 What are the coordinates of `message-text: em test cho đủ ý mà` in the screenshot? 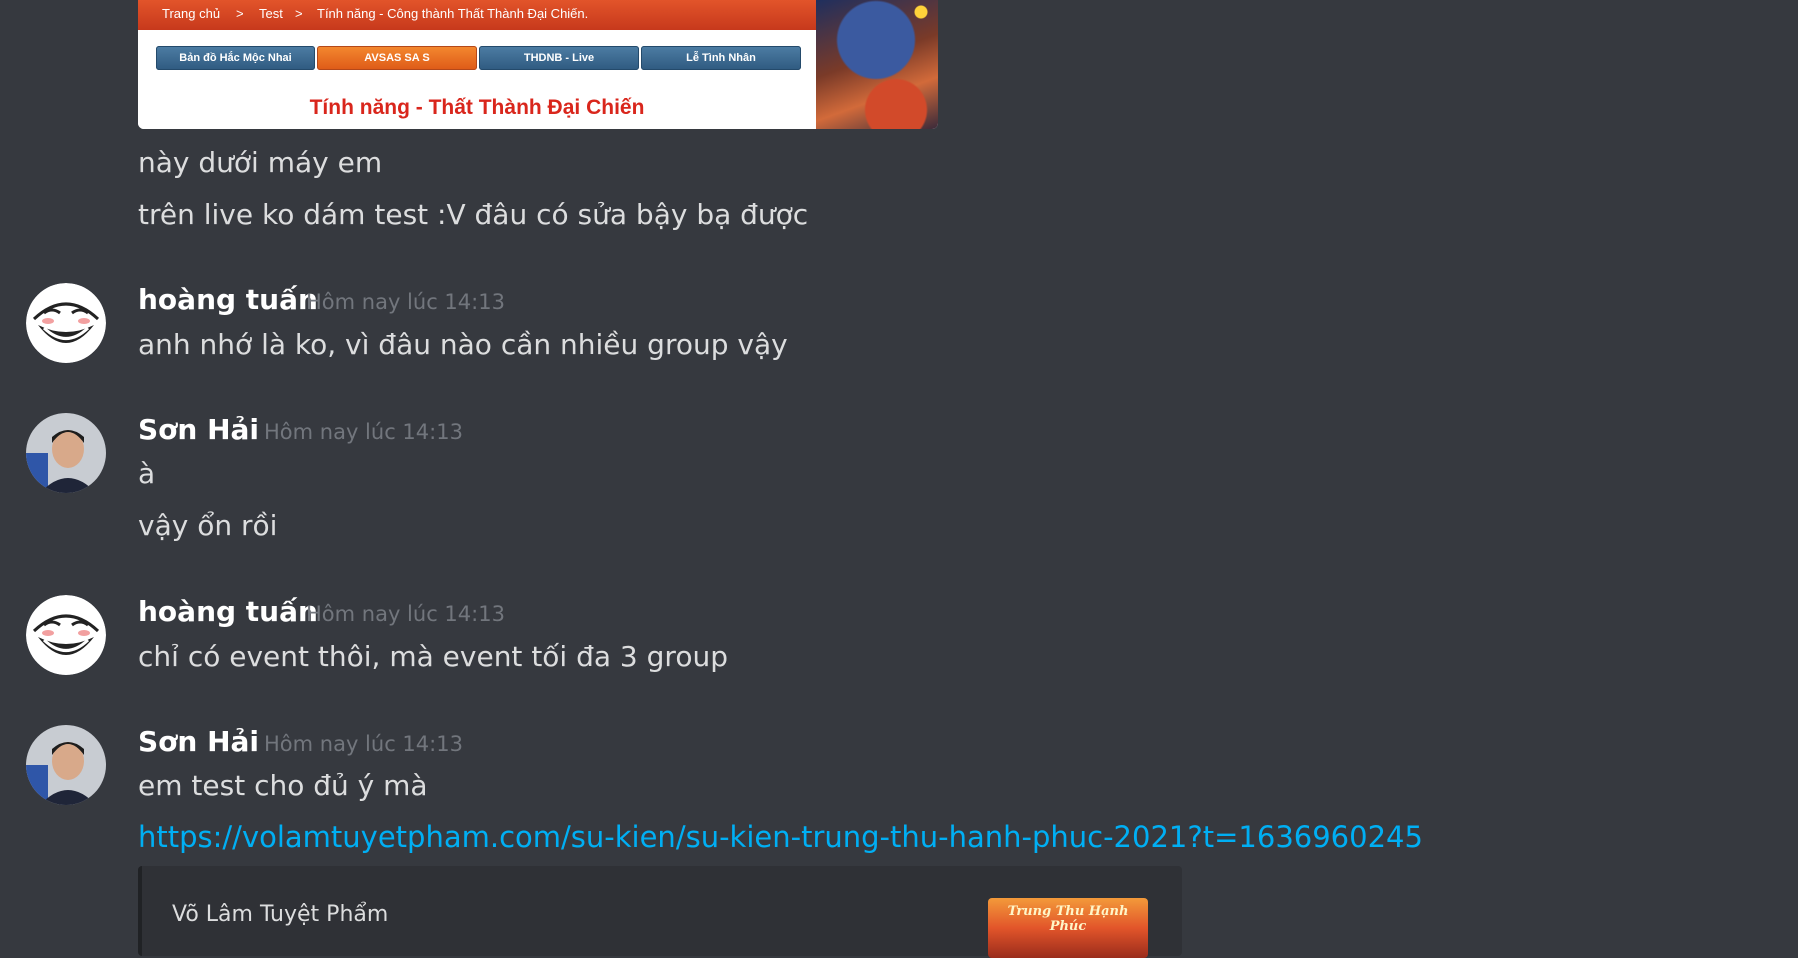 It's located at (283, 785).